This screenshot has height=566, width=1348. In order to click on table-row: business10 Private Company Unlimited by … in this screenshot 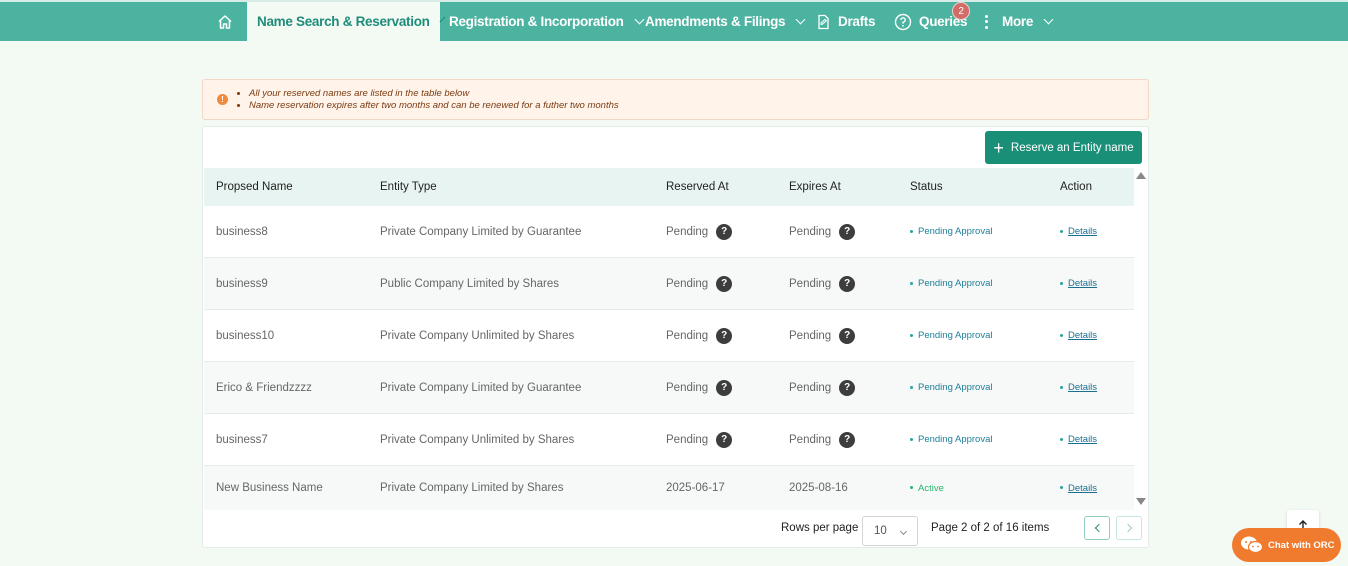, I will do `click(669, 336)`.